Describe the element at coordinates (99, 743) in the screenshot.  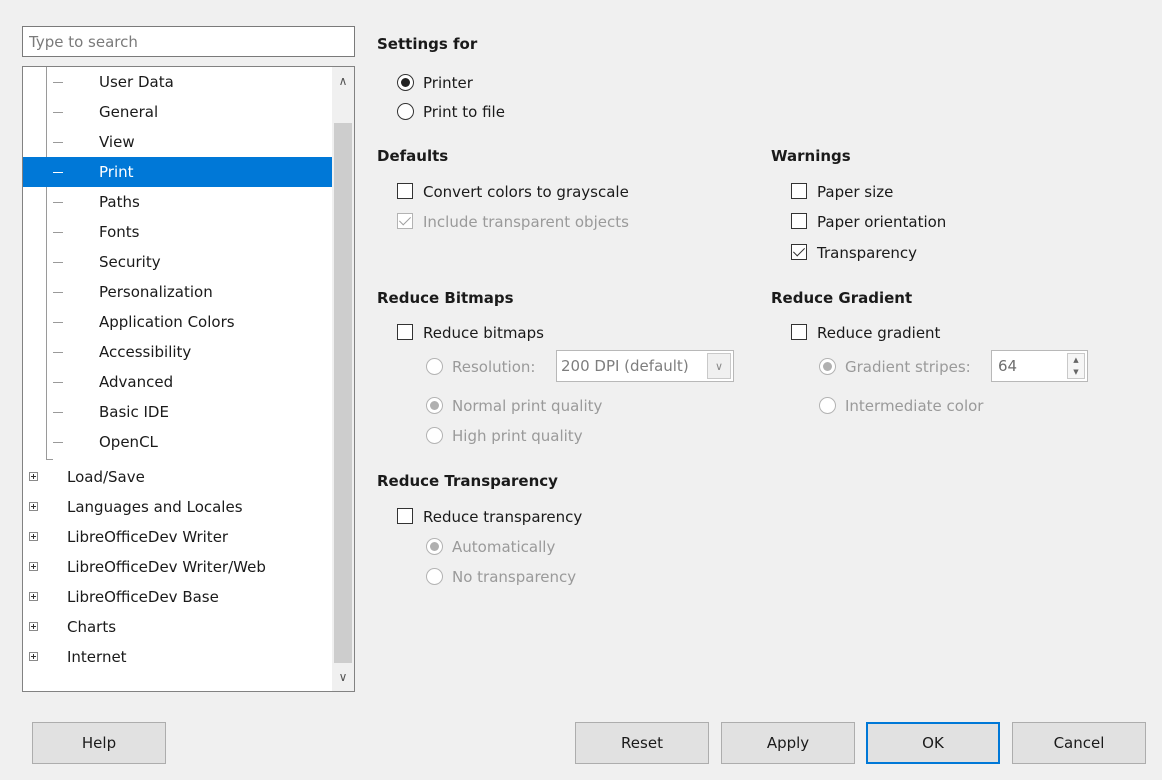
I see `help-button: Help` at that location.